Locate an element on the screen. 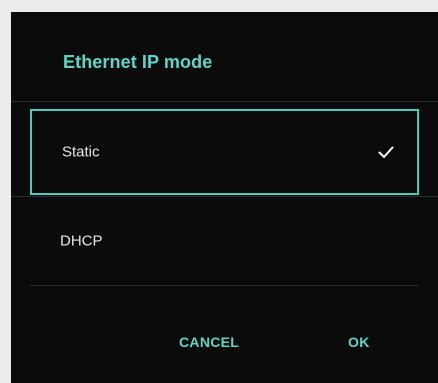  cancel-button: CANCEL is located at coordinates (209, 342).